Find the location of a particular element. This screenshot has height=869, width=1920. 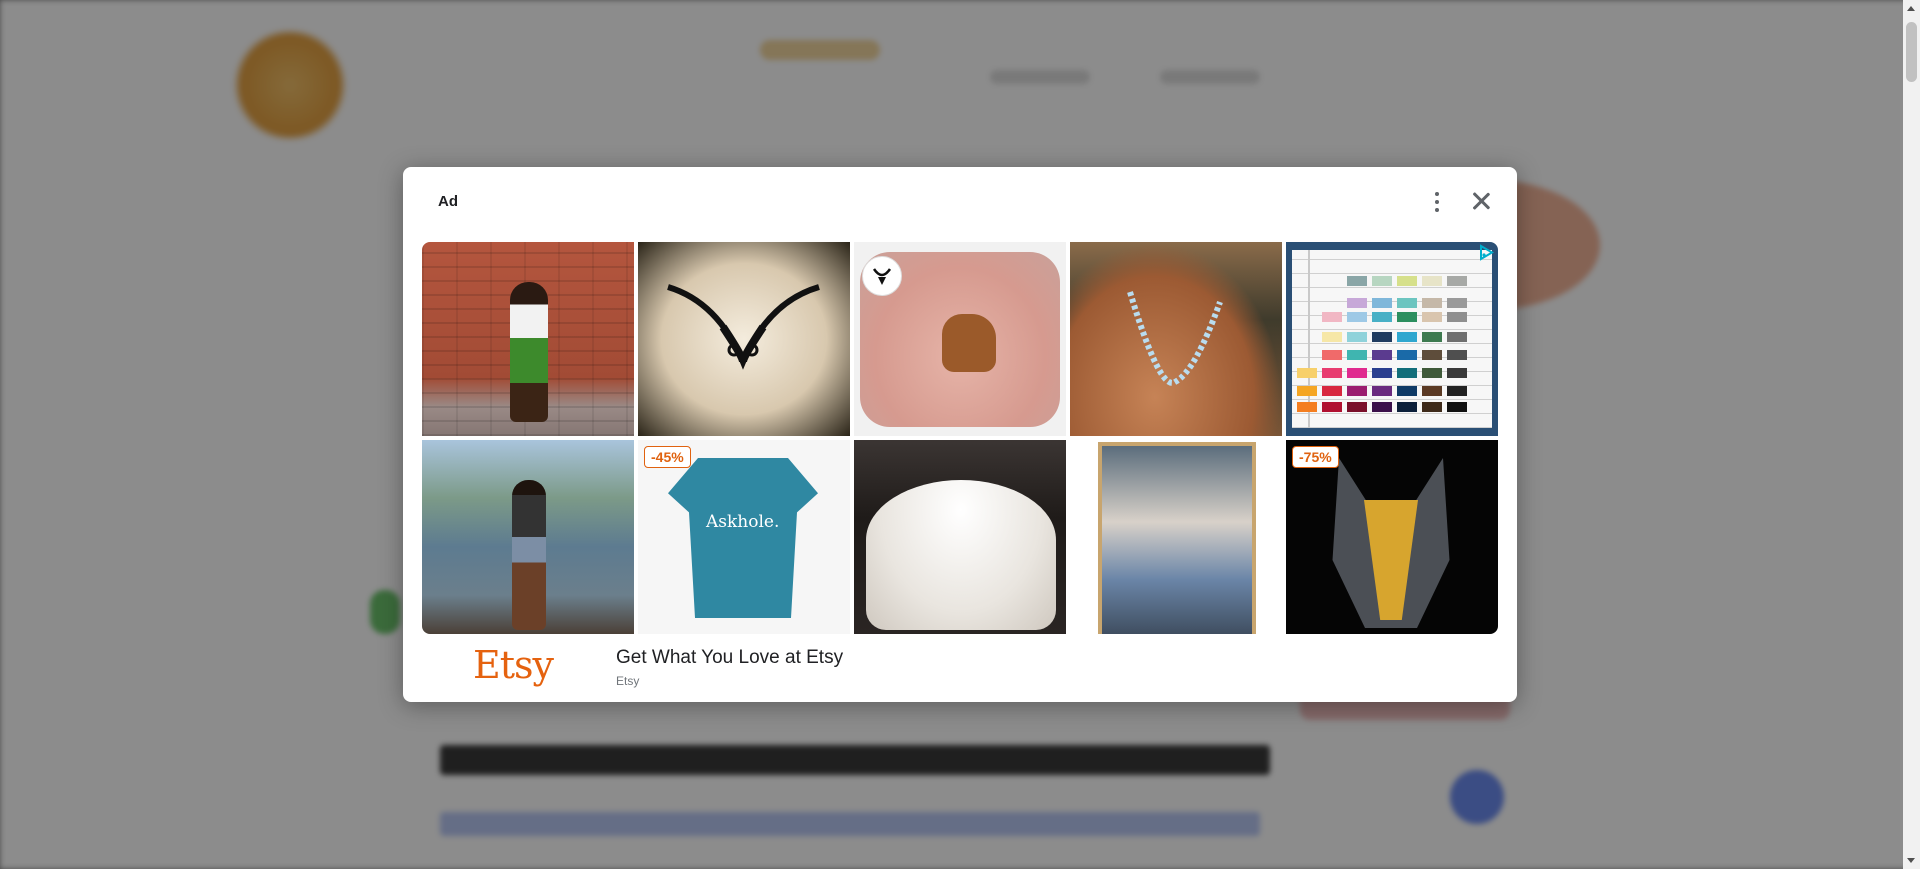

scroll-up-arrow-icon is located at coordinates (1911, 8).